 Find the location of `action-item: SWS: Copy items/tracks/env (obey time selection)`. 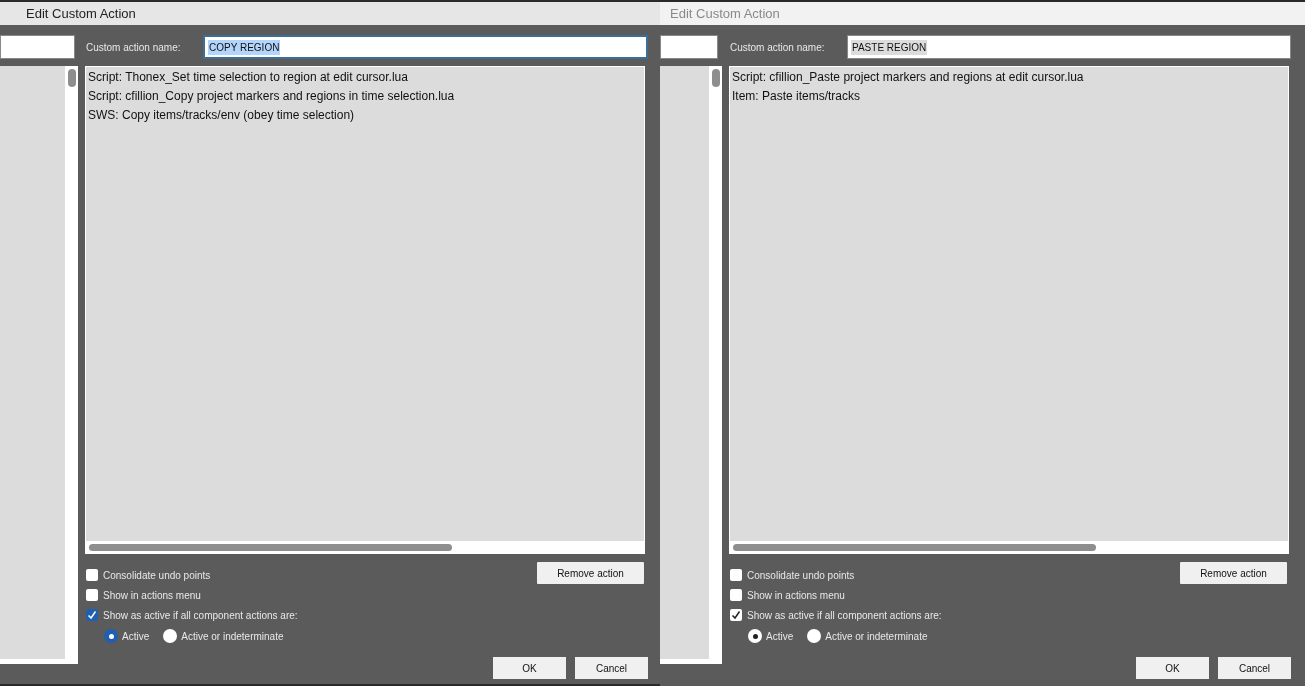

action-item: SWS: Copy items/tracks/env (obey time selection) is located at coordinates (366, 115).